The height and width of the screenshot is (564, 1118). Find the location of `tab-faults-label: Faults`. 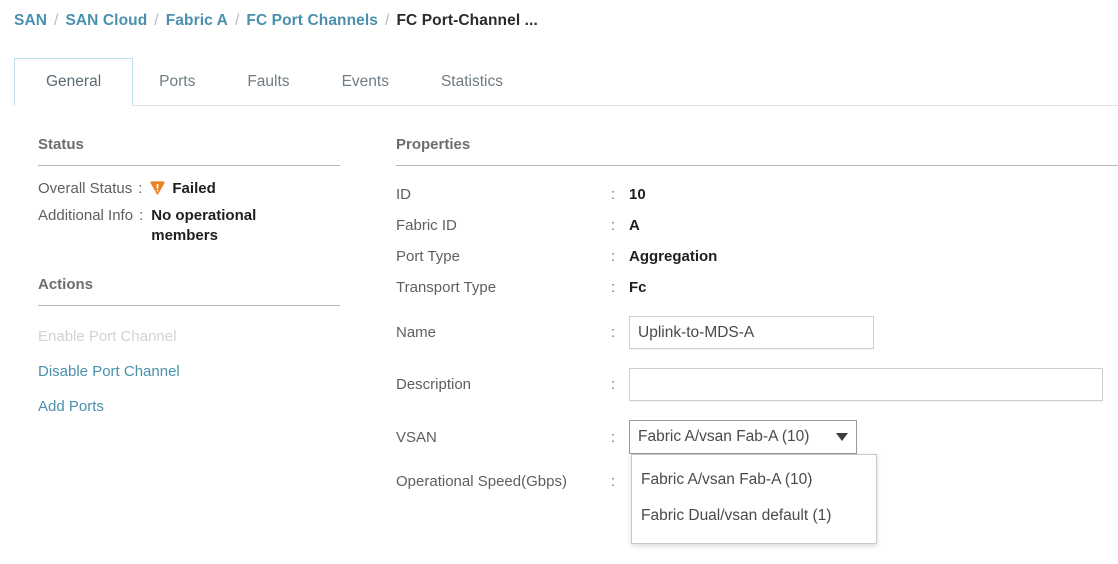

tab-faults-label: Faults is located at coordinates (268, 81).